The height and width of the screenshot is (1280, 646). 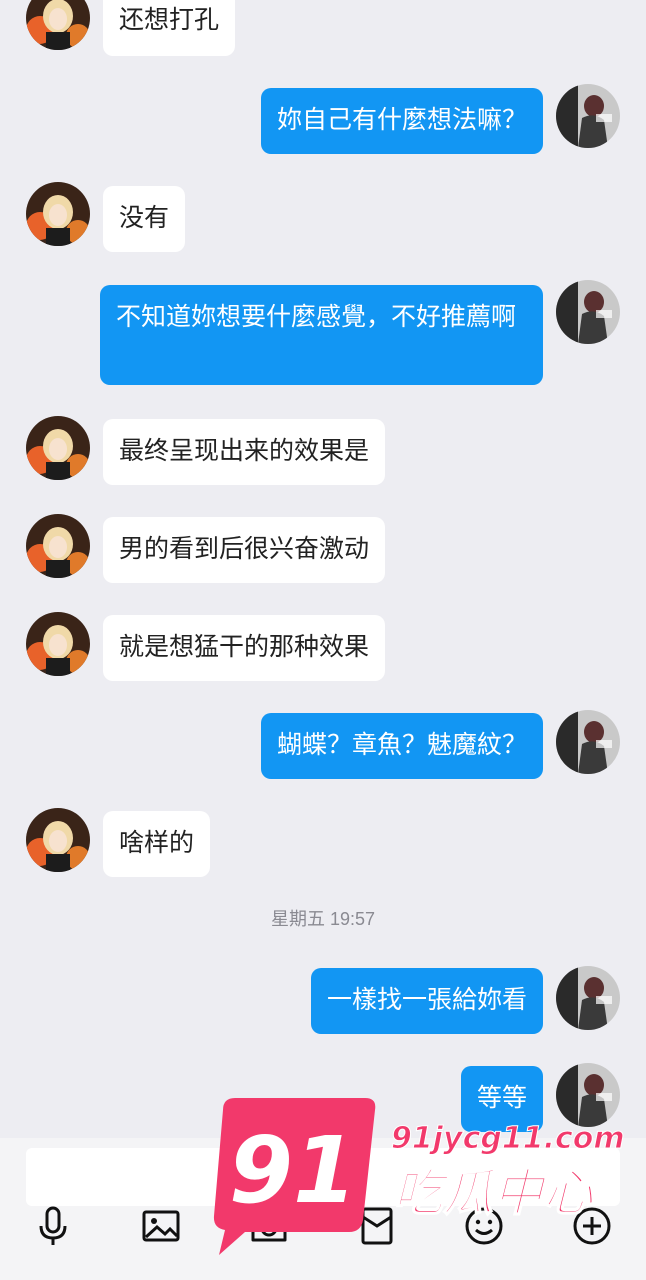 What do you see at coordinates (321, 335) in the screenshot?
I see `message-bubble-outgoing: 不知道妳想要什麼感覺，不好推薦啊` at bounding box center [321, 335].